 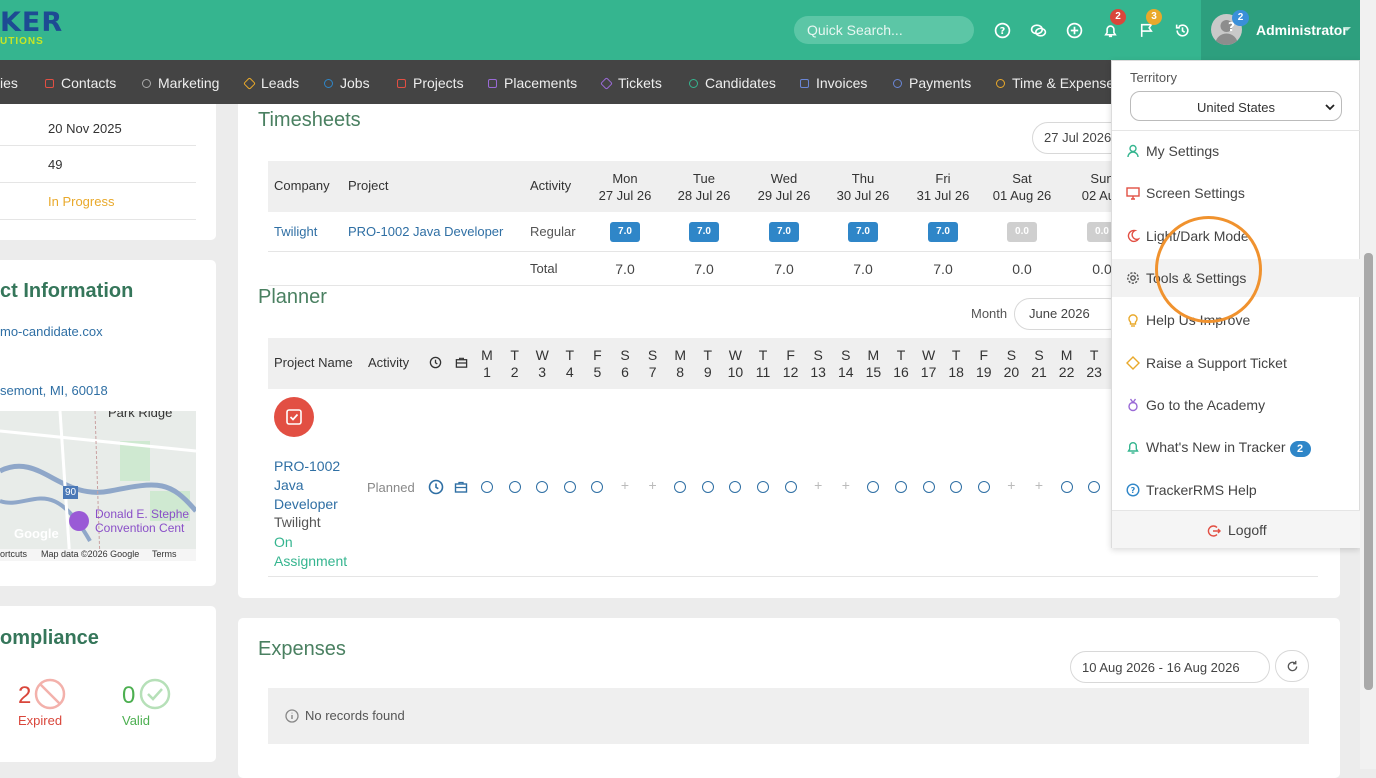 What do you see at coordinates (1236, 193) in the screenshot?
I see `menu-screen-settings: Screen Settings` at bounding box center [1236, 193].